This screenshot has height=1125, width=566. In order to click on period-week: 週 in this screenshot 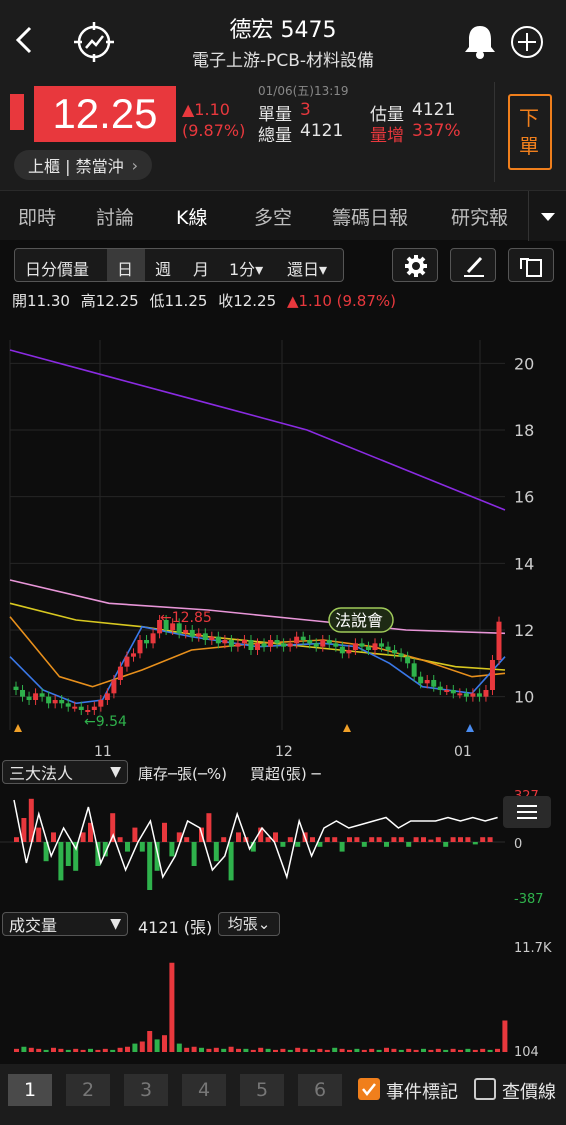, I will do `click(163, 268)`.